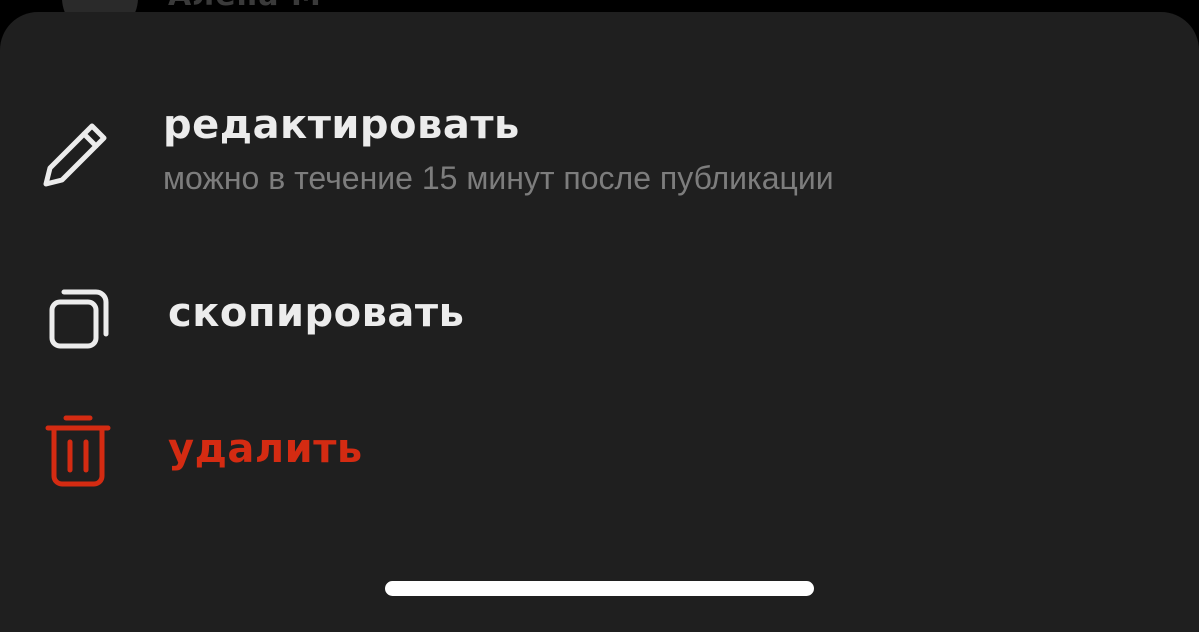  What do you see at coordinates (599, 319) in the screenshot?
I see `copy-menu-item: скопировать` at bounding box center [599, 319].